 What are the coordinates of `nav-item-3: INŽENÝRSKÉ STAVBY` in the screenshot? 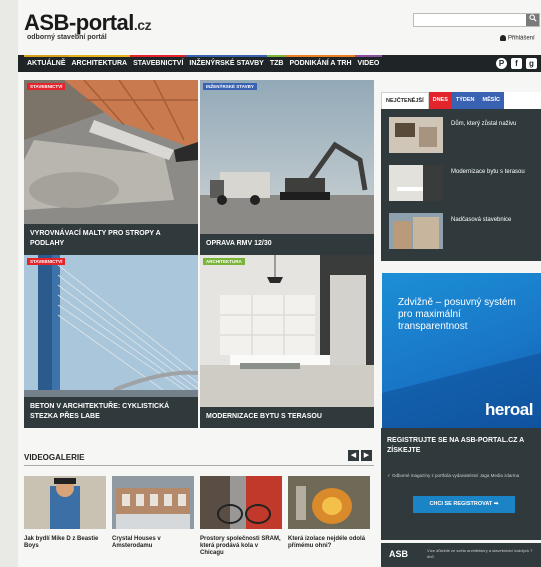 It's located at (227, 63).